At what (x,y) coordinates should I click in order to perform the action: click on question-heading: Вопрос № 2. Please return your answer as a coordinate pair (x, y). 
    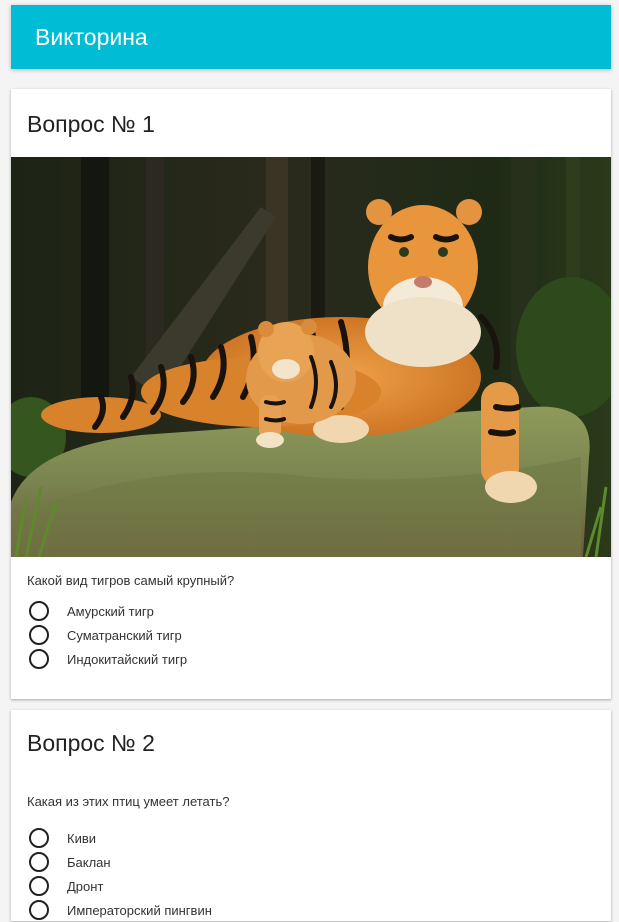
    Looking at the image, I should click on (91, 743).